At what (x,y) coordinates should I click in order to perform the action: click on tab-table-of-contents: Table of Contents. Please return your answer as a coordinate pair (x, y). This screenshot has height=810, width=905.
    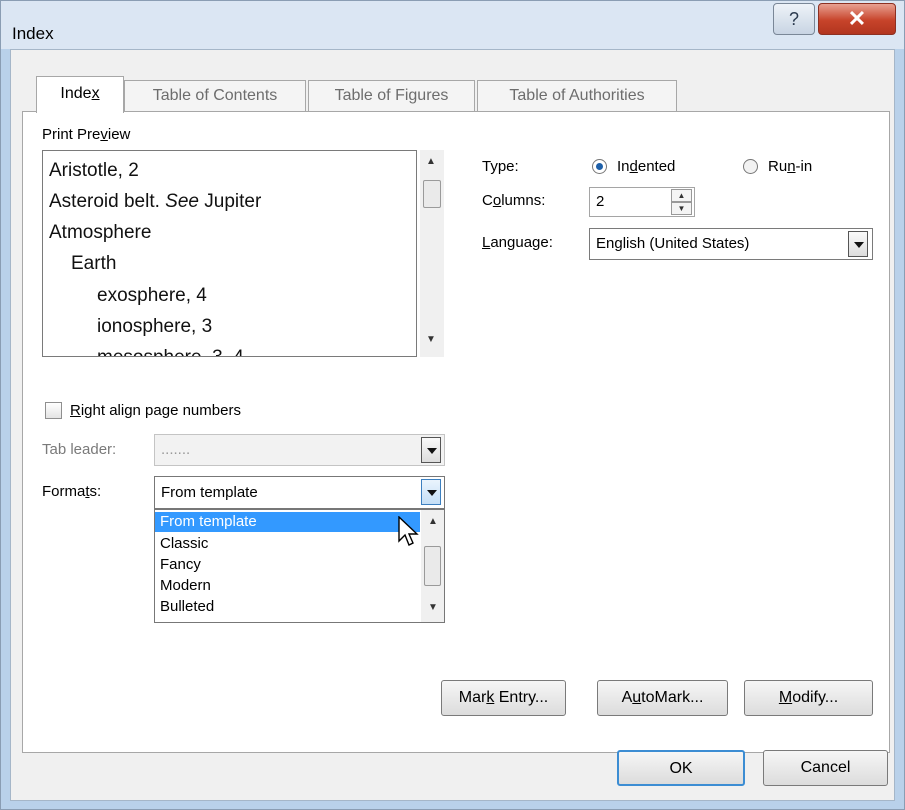
    Looking at the image, I should click on (215, 96).